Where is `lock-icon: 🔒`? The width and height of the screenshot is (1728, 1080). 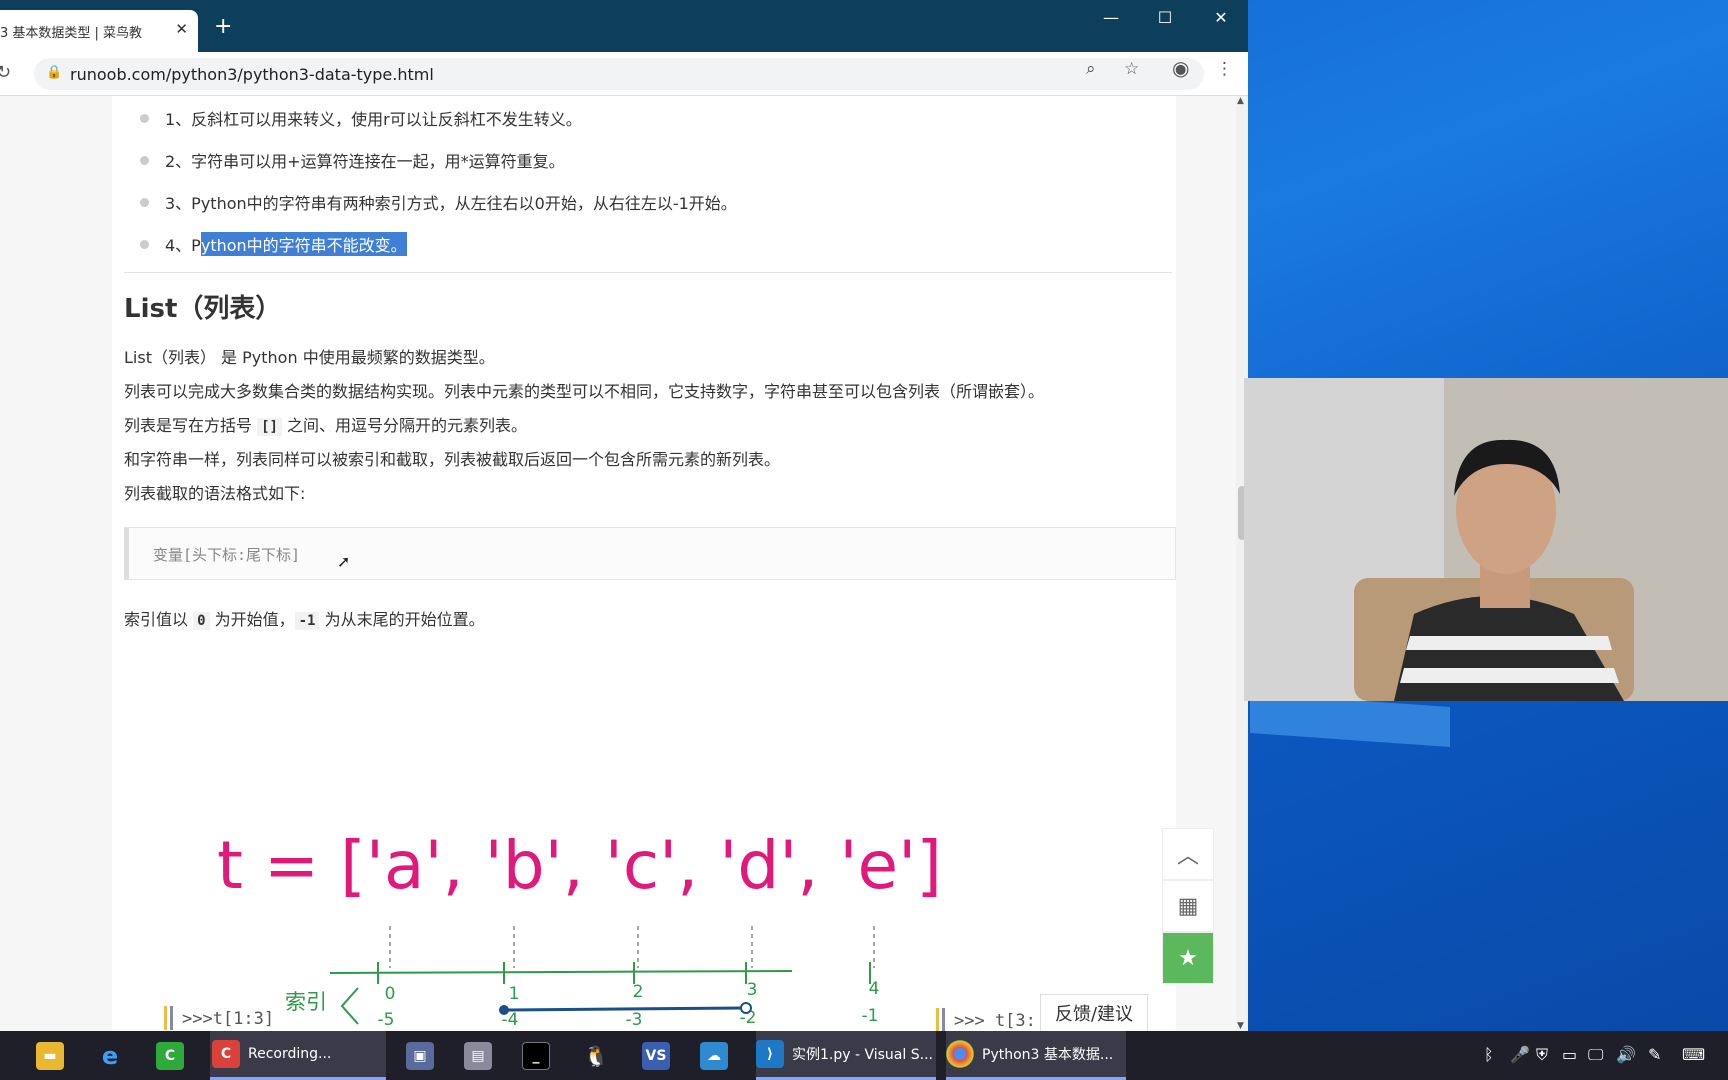 lock-icon: 🔒 is located at coordinates (54, 72).